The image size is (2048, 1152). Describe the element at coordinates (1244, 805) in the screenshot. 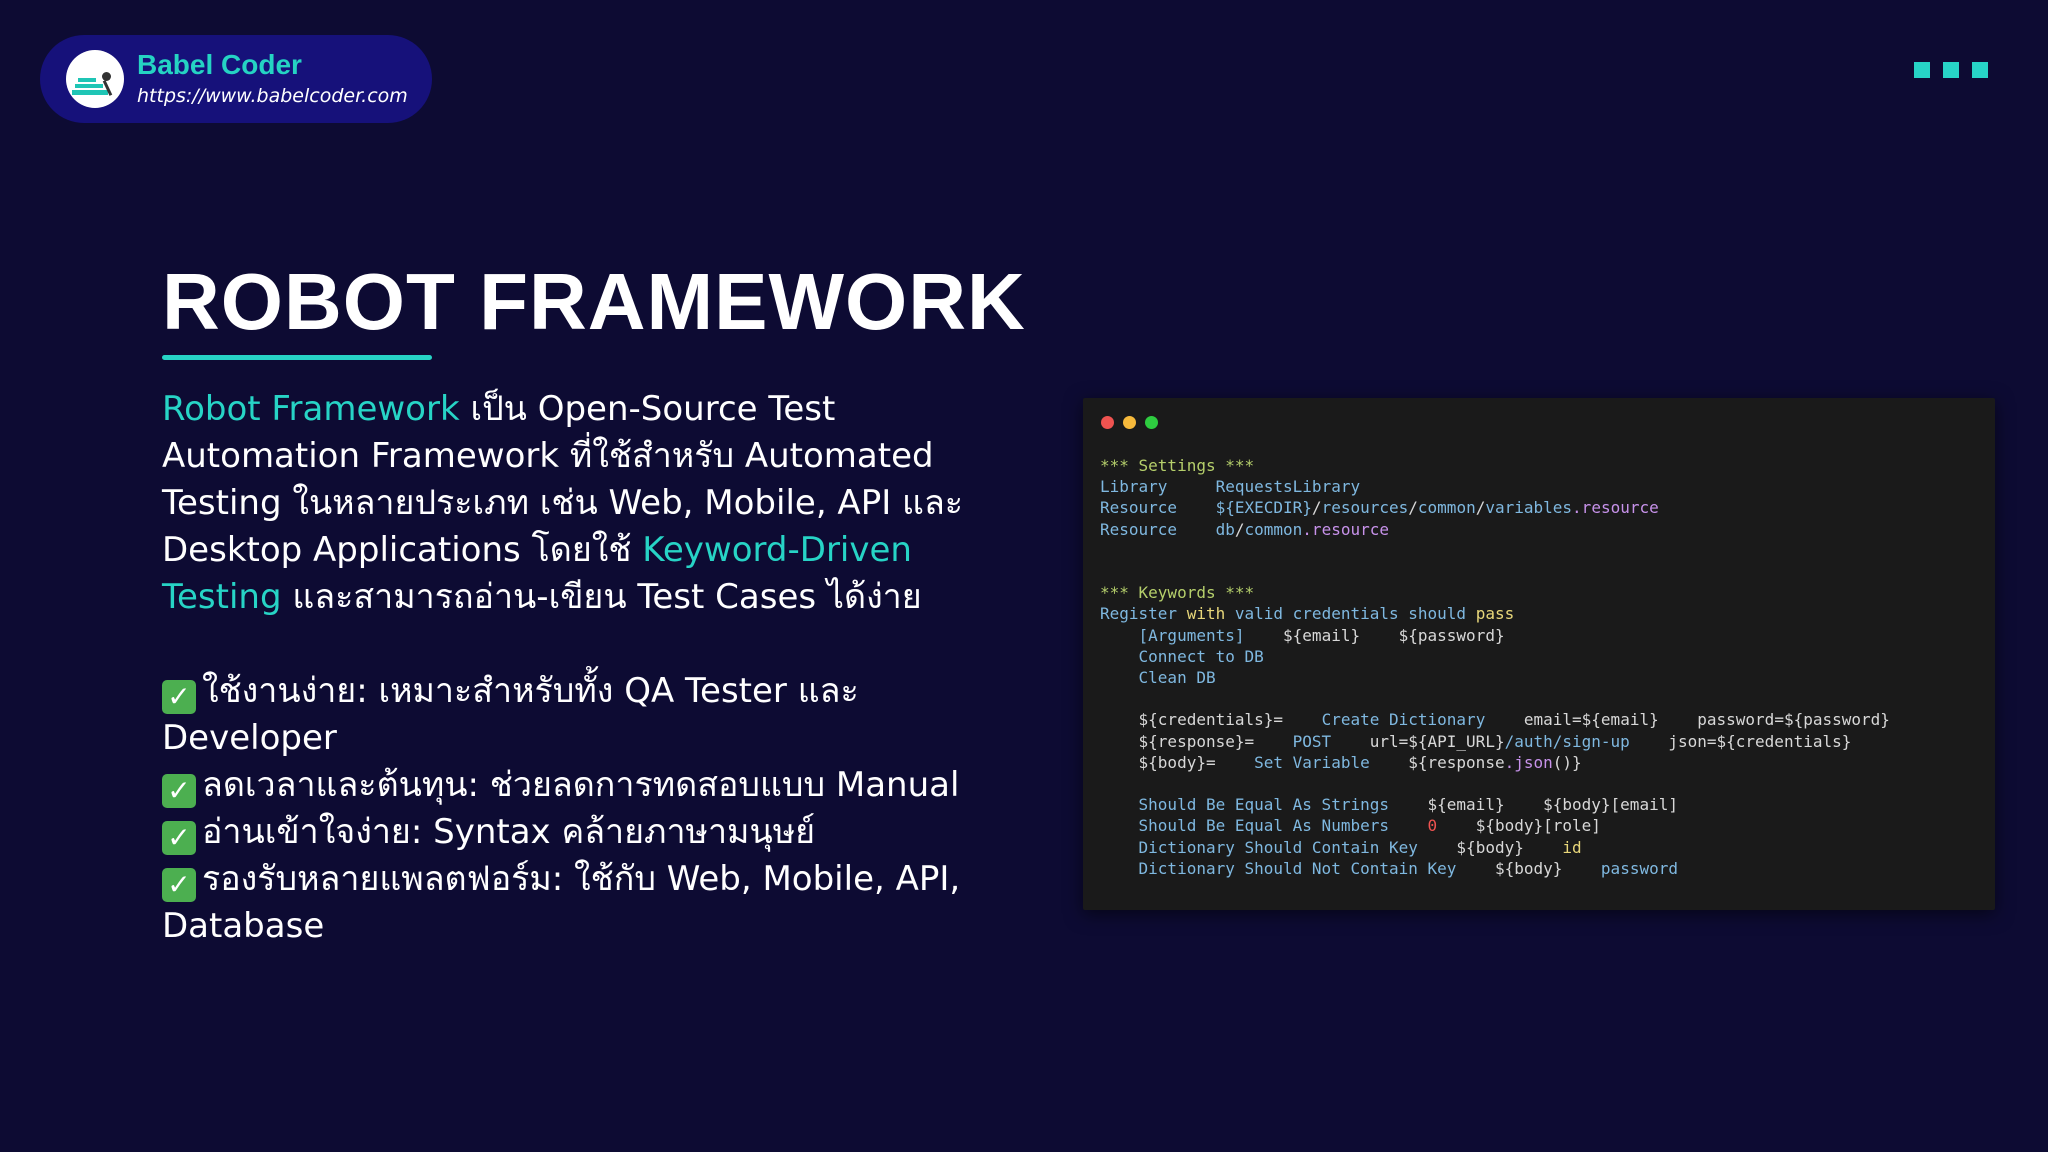

I see `code-token: Should Be Equal As Strings` at that location.